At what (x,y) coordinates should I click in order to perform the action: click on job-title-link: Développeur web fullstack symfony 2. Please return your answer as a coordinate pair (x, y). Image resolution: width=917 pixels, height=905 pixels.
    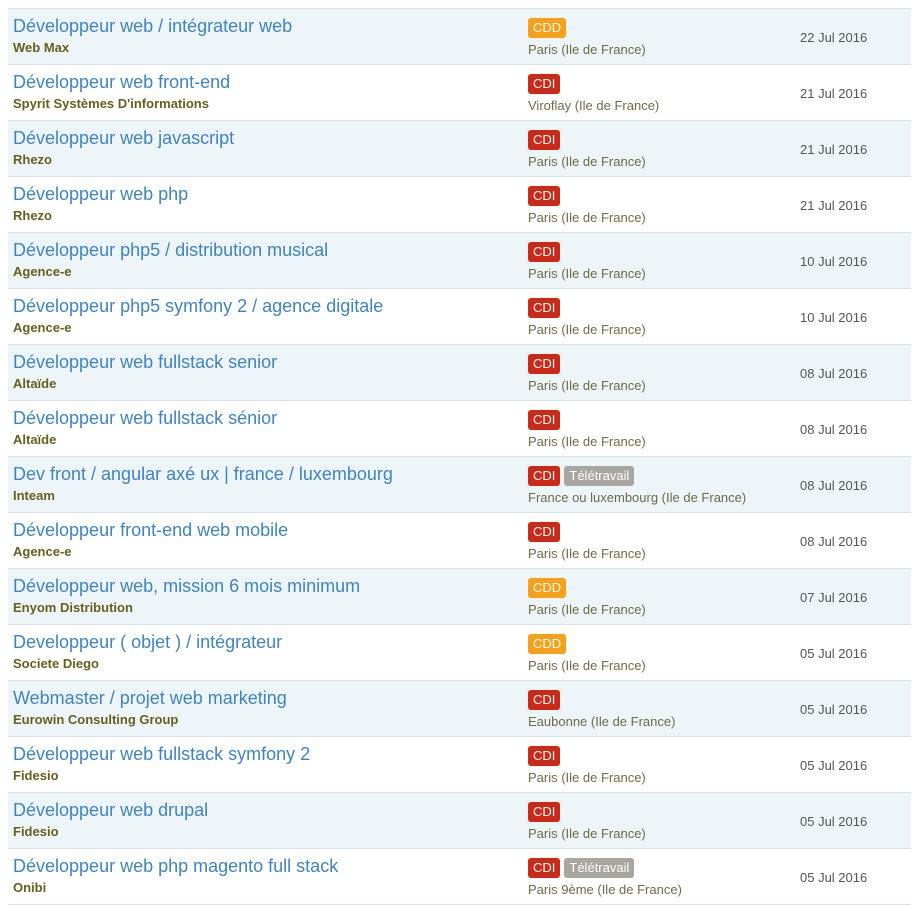
    Looking at the image, I should click on (161, 754).